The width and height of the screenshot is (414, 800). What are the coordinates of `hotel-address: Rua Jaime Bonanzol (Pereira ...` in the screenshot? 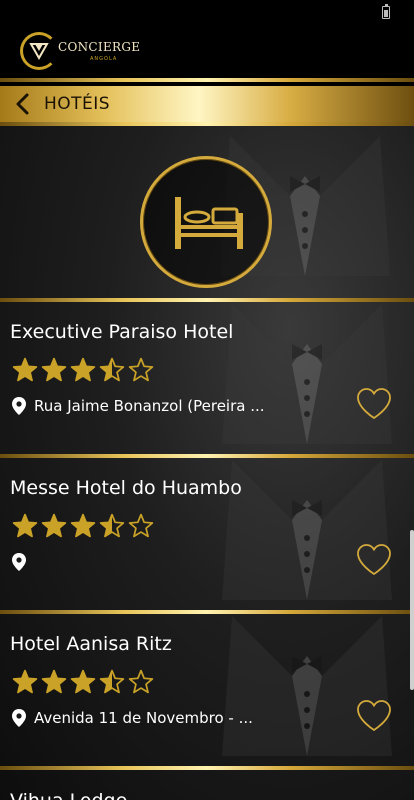 It's located at (149, 406).